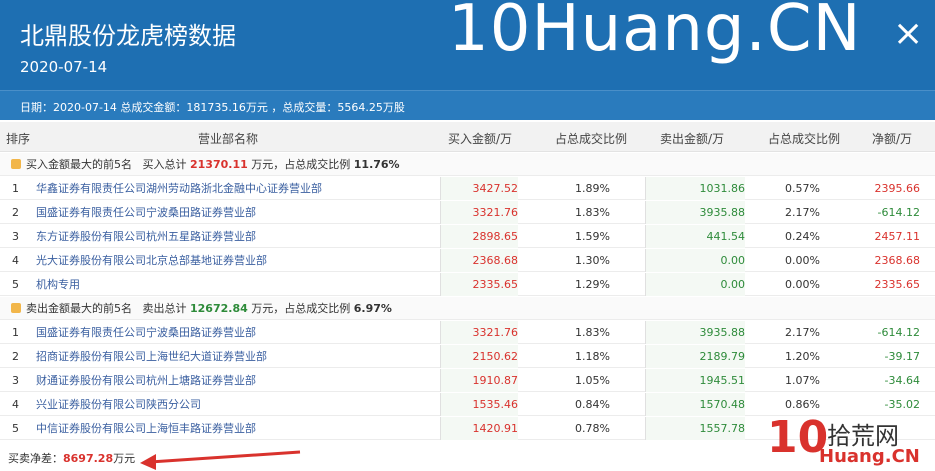 This screenshot has width=935, height=471. Describe the element at coordinates (220, 460) in the screenshot. I see `arrow-icon` at that location.